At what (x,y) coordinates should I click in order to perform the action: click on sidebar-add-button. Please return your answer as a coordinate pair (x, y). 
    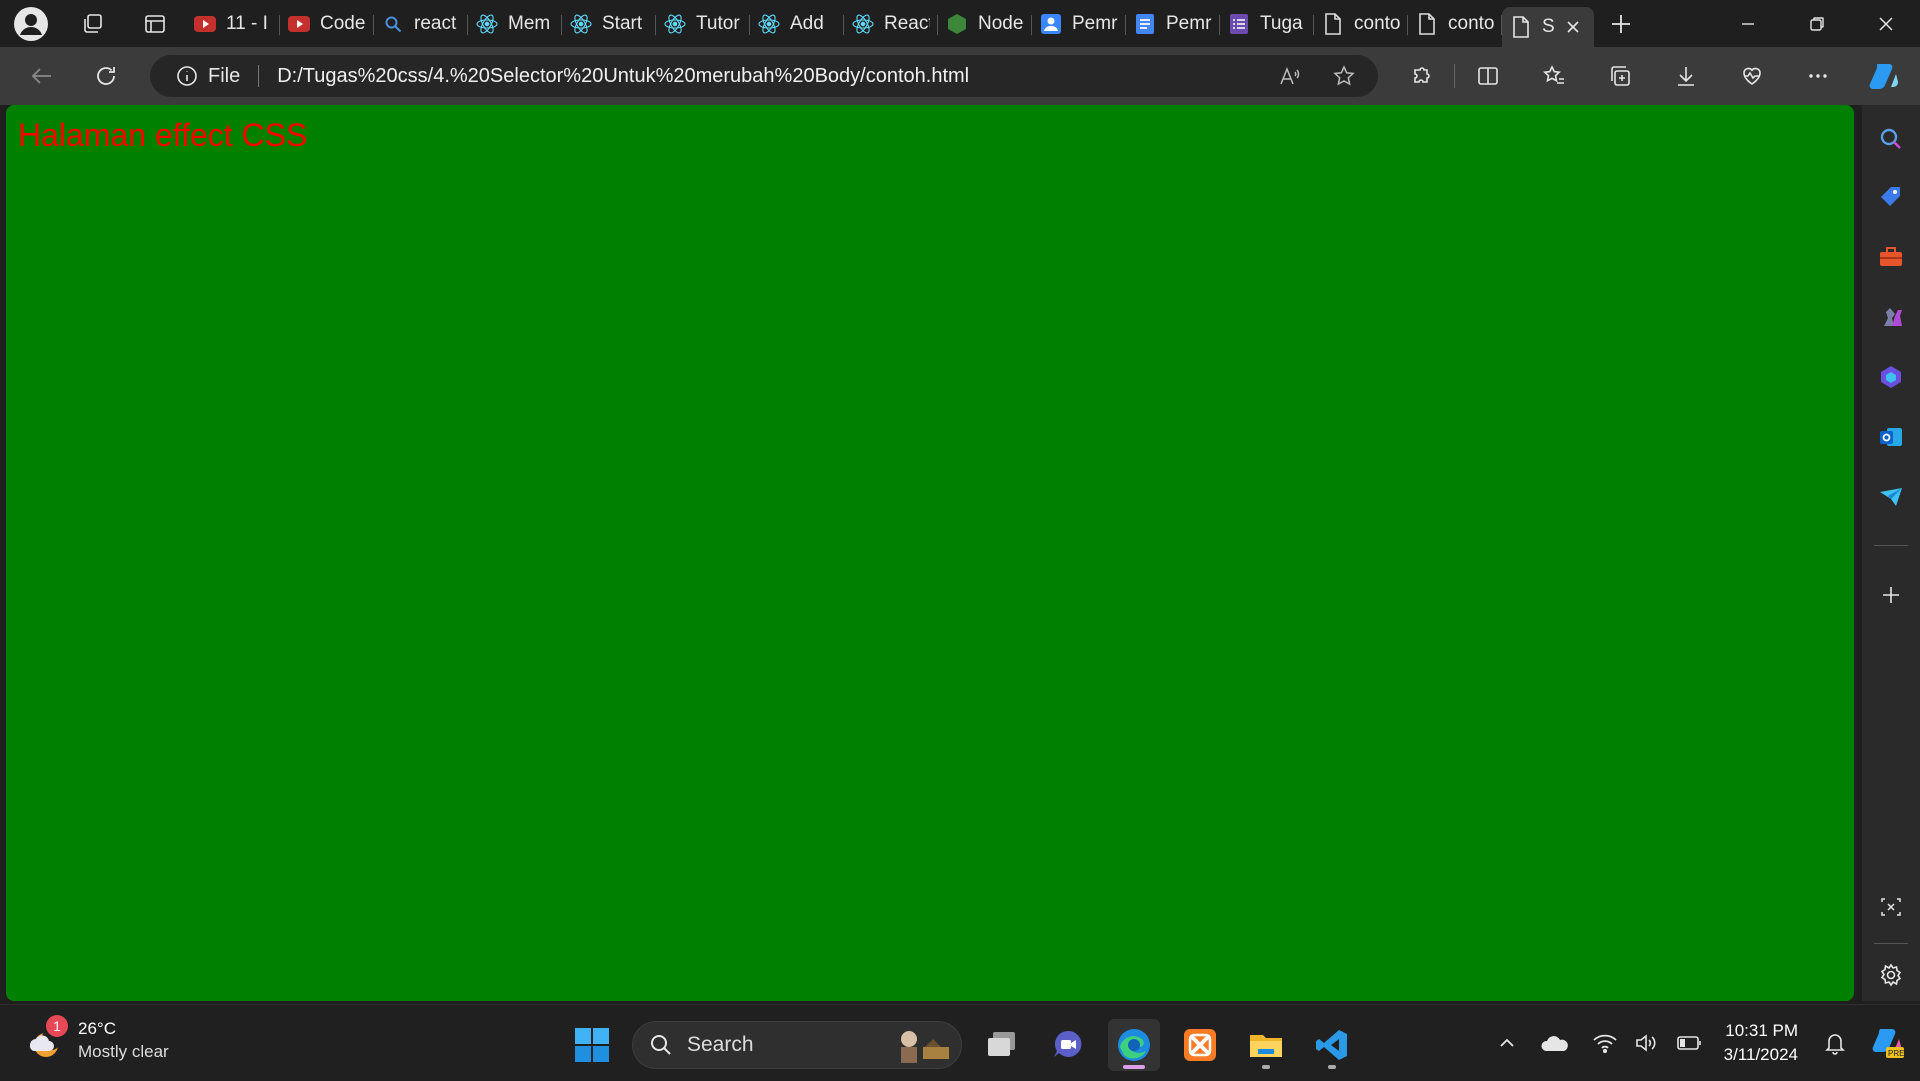
    Looking at the image, I should click on (1891, 595).